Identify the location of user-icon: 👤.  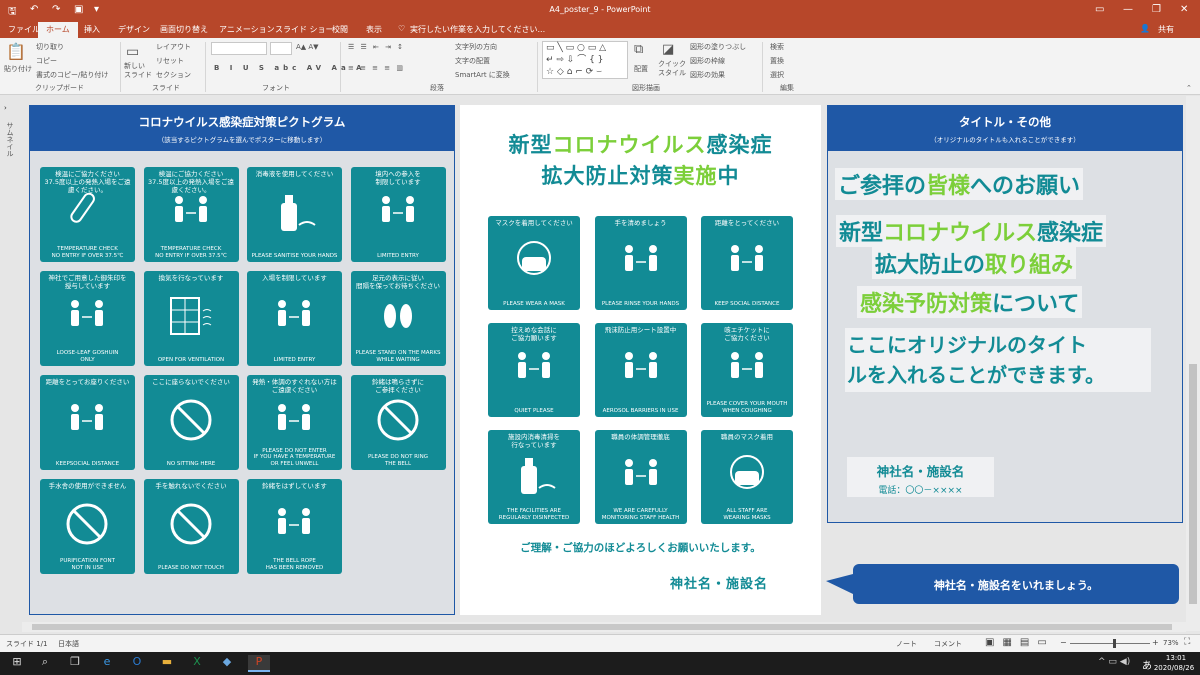
(1145, 28).